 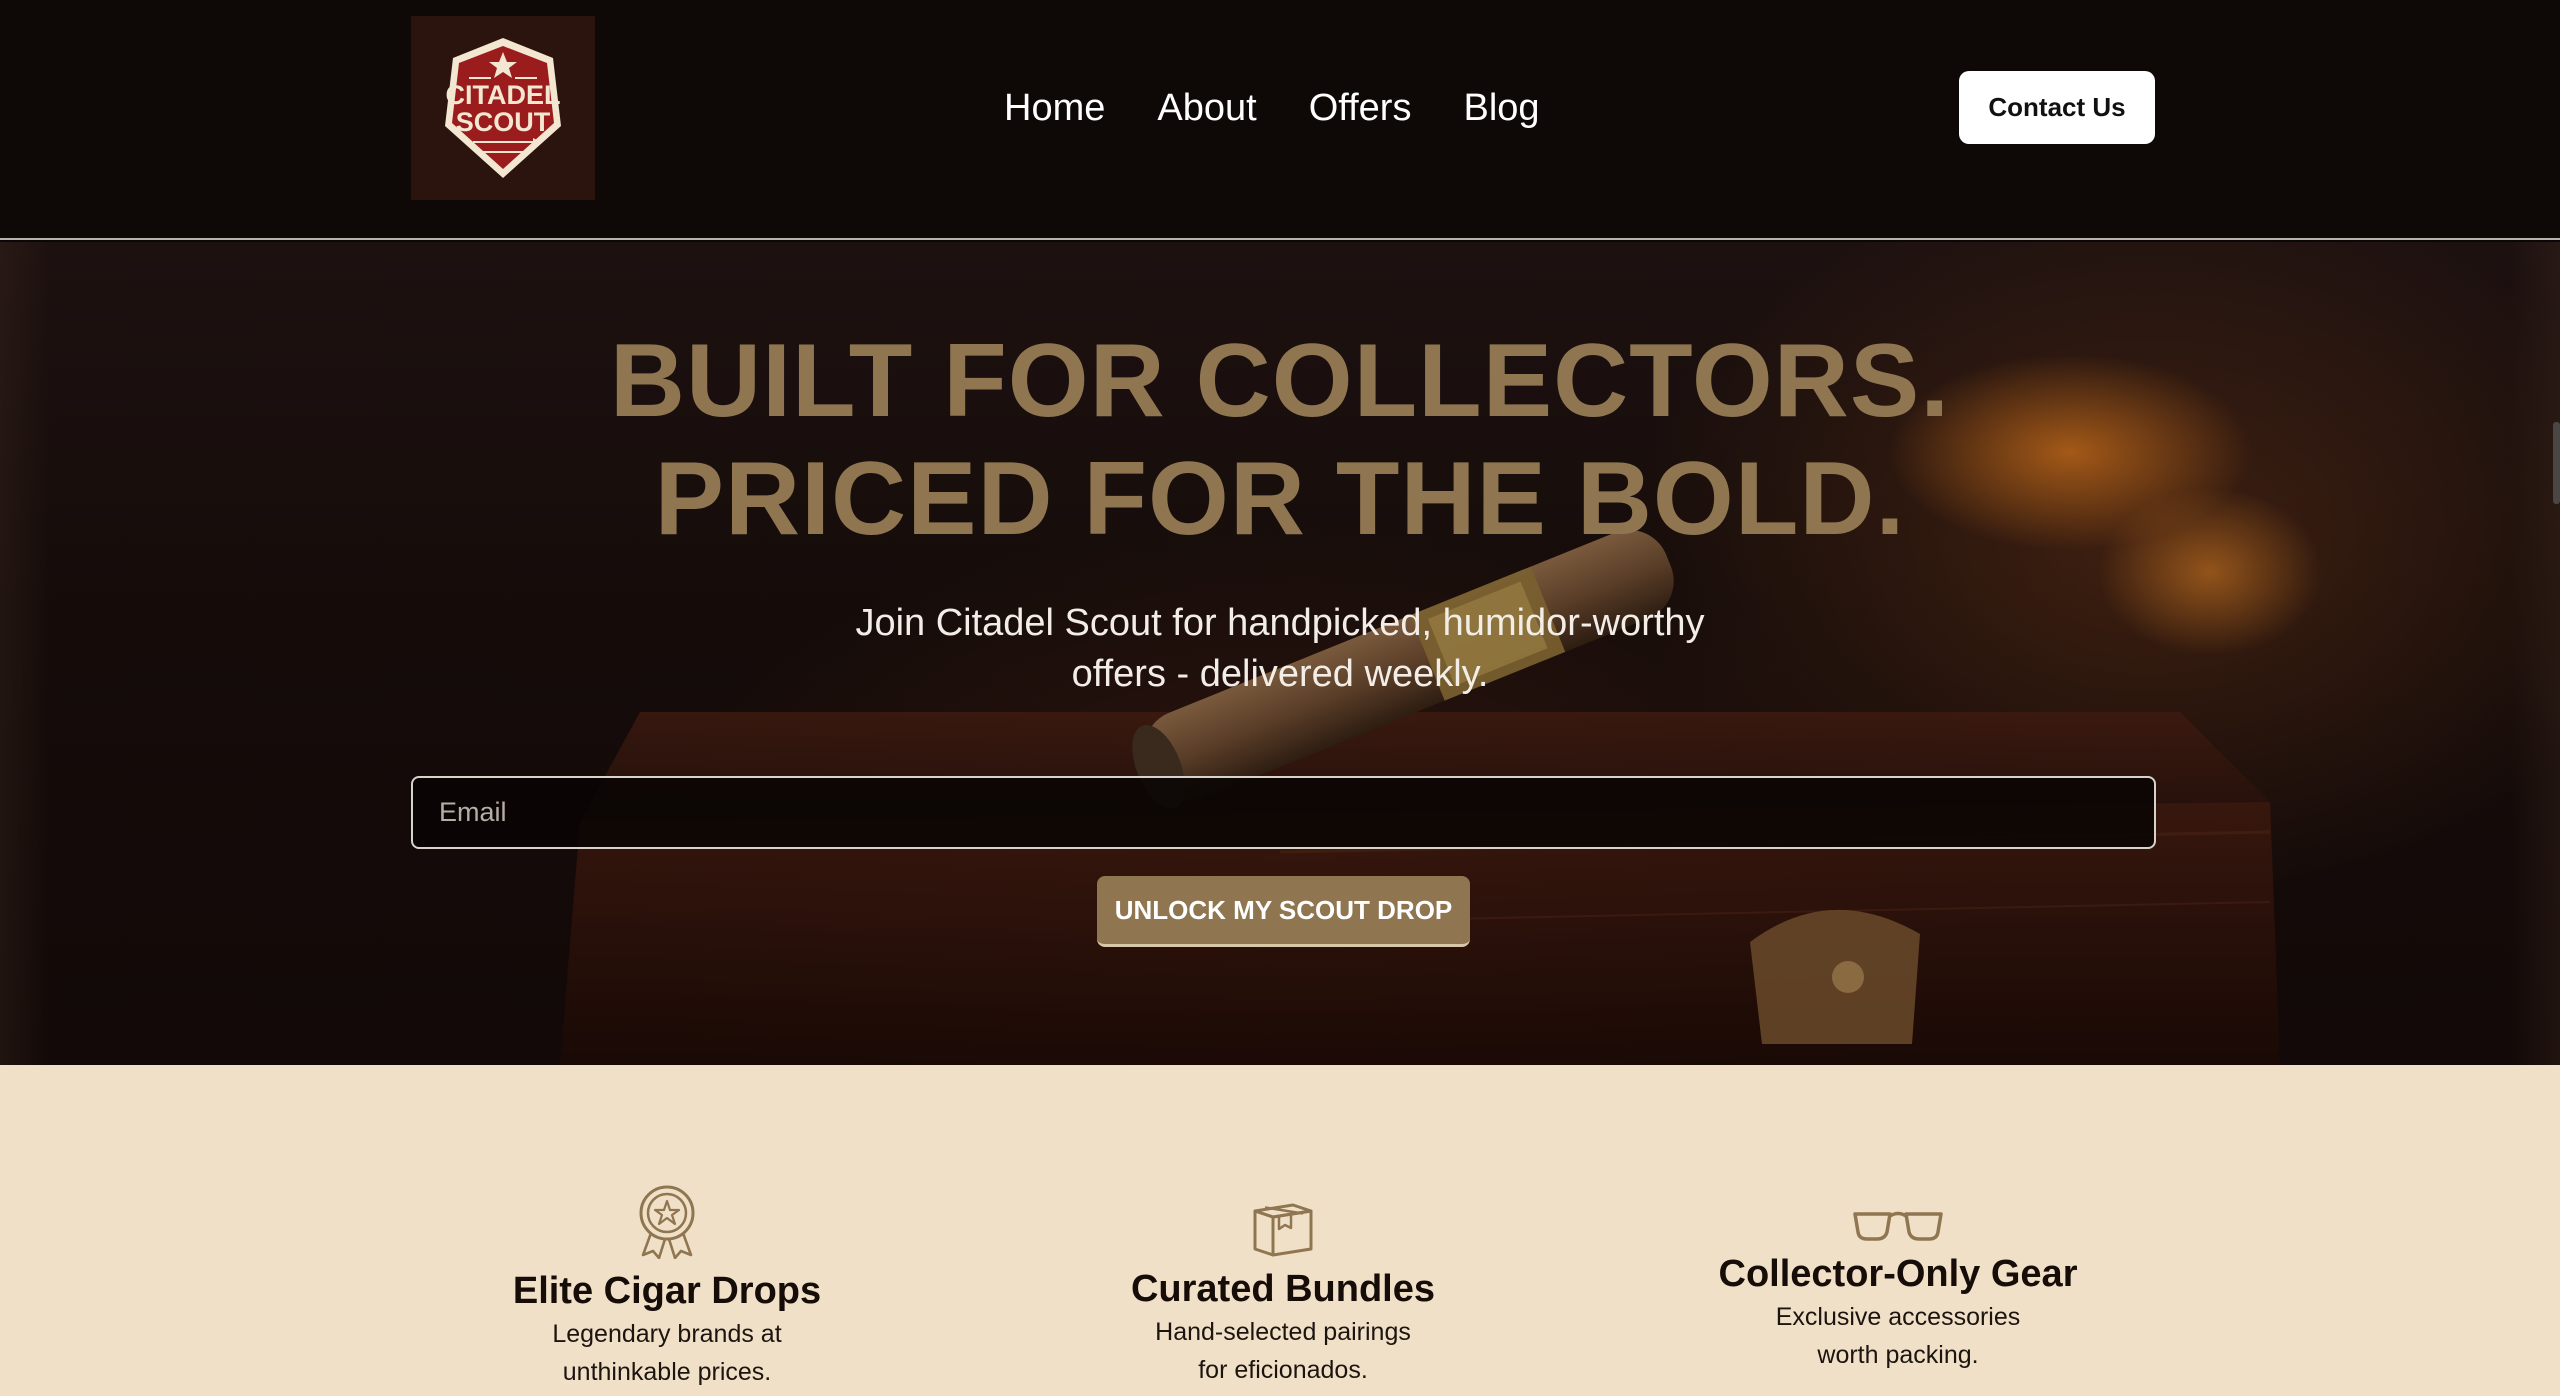 I want to click on feature-description: Exclusive accessories worth packing., so click(x=1898, y=1336).